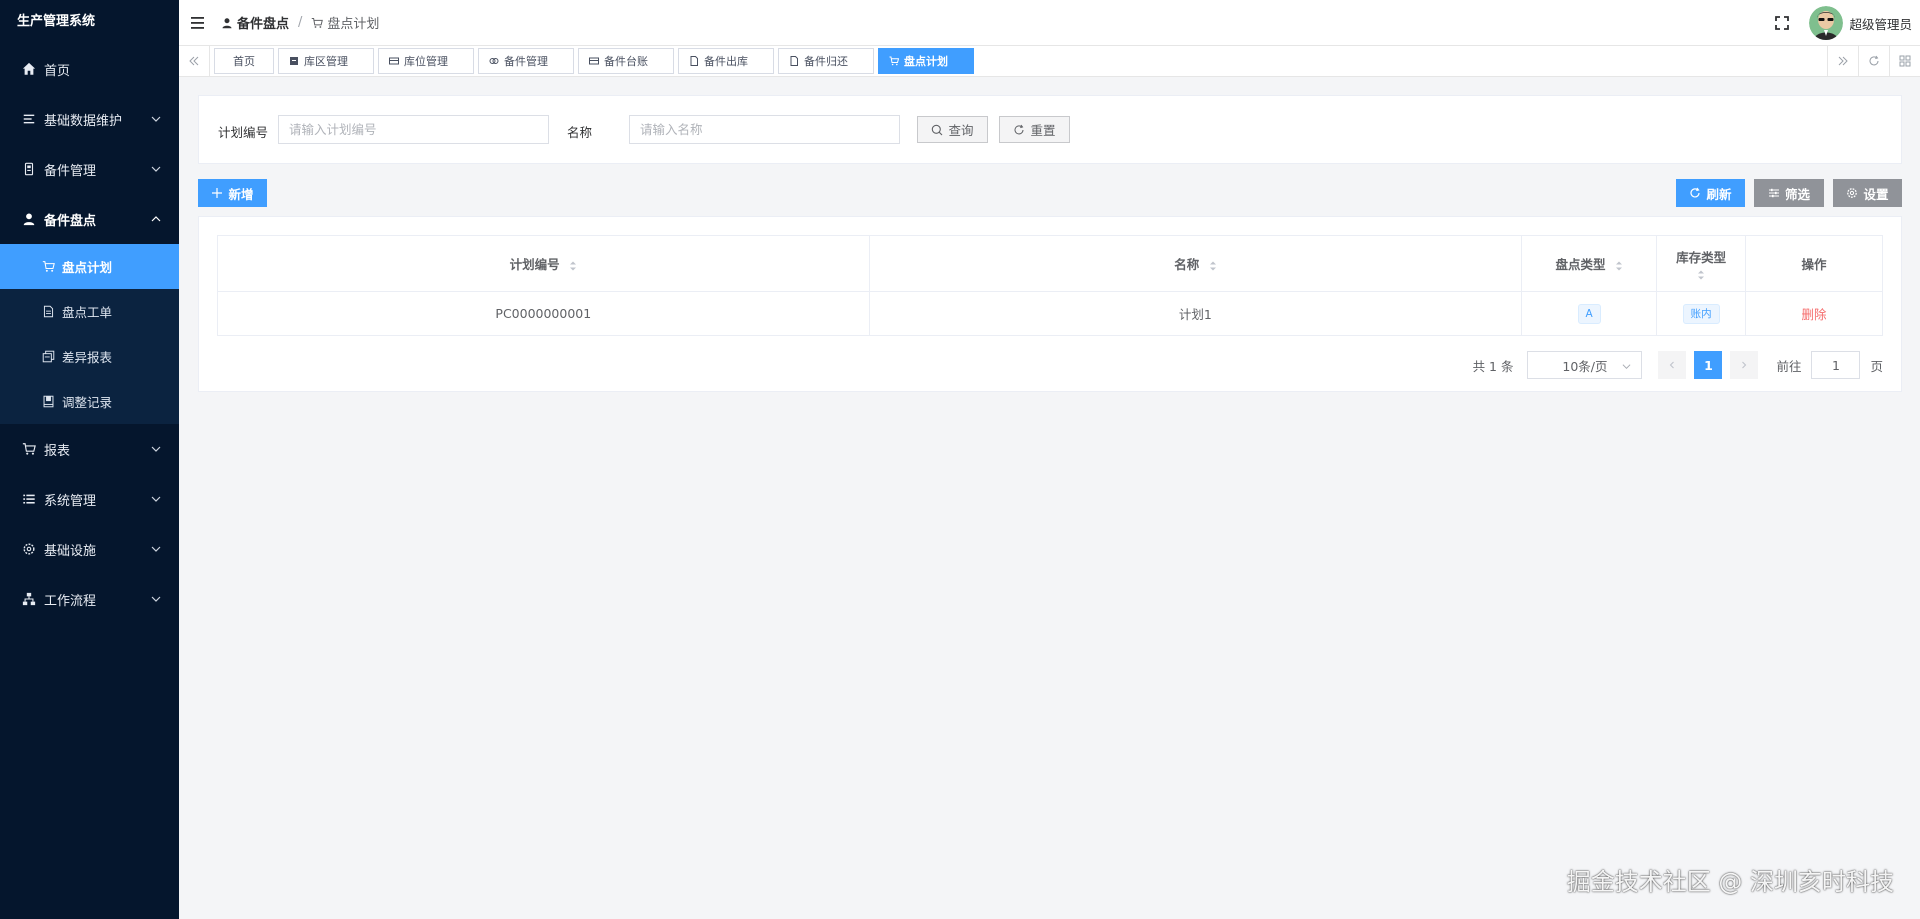 The width and height of the screenshot is (1920, 919). Describe the element at coordinates (764, 129) in the screenshot. I see `name-input` at that location.